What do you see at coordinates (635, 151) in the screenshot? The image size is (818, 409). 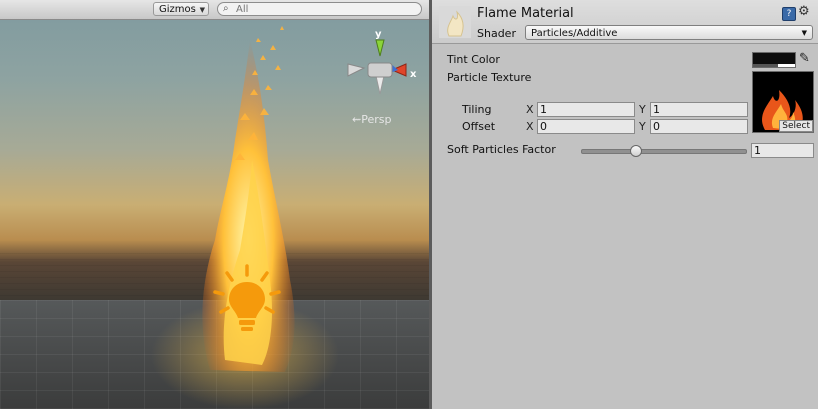 I see `soft-particles-slider-thumb` at bounding box center [635, 151].